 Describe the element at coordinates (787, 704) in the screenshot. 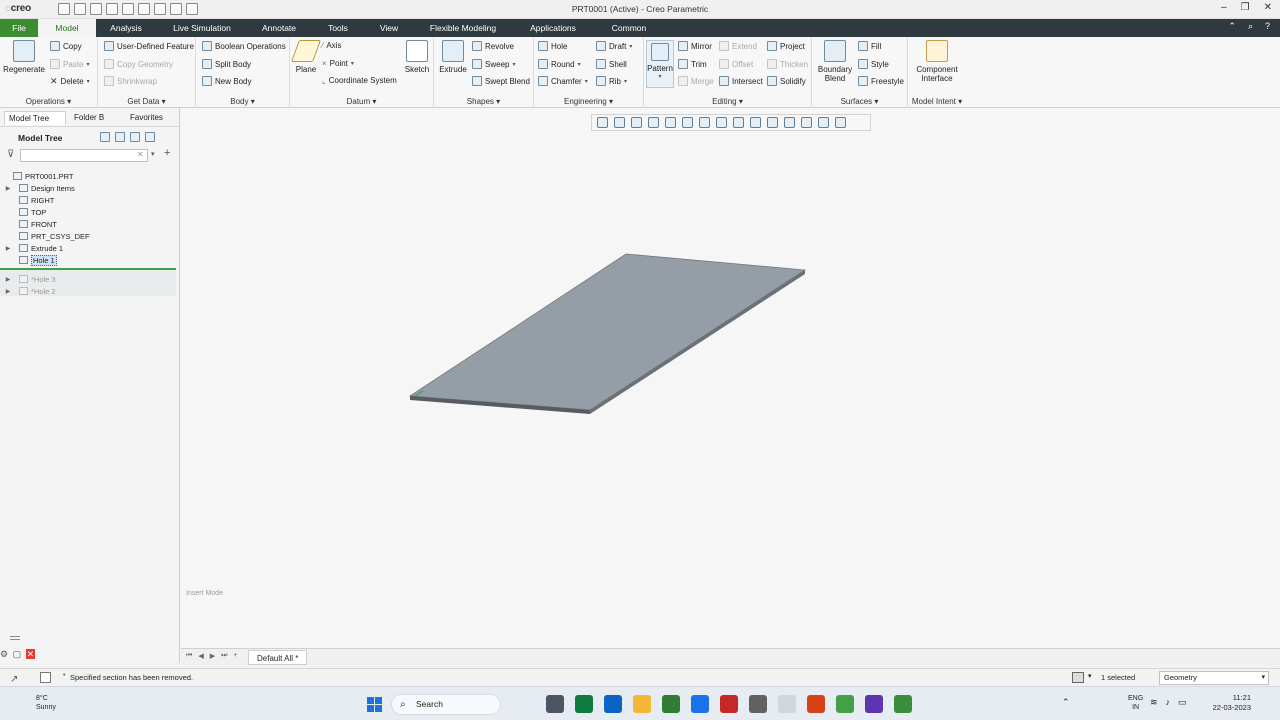

I see `notepad-icon` at that location.